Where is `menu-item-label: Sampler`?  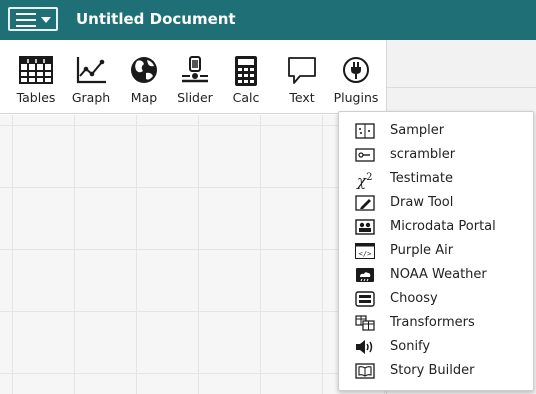 menu-item-label: Sampler is located at coordinates (417, 130).